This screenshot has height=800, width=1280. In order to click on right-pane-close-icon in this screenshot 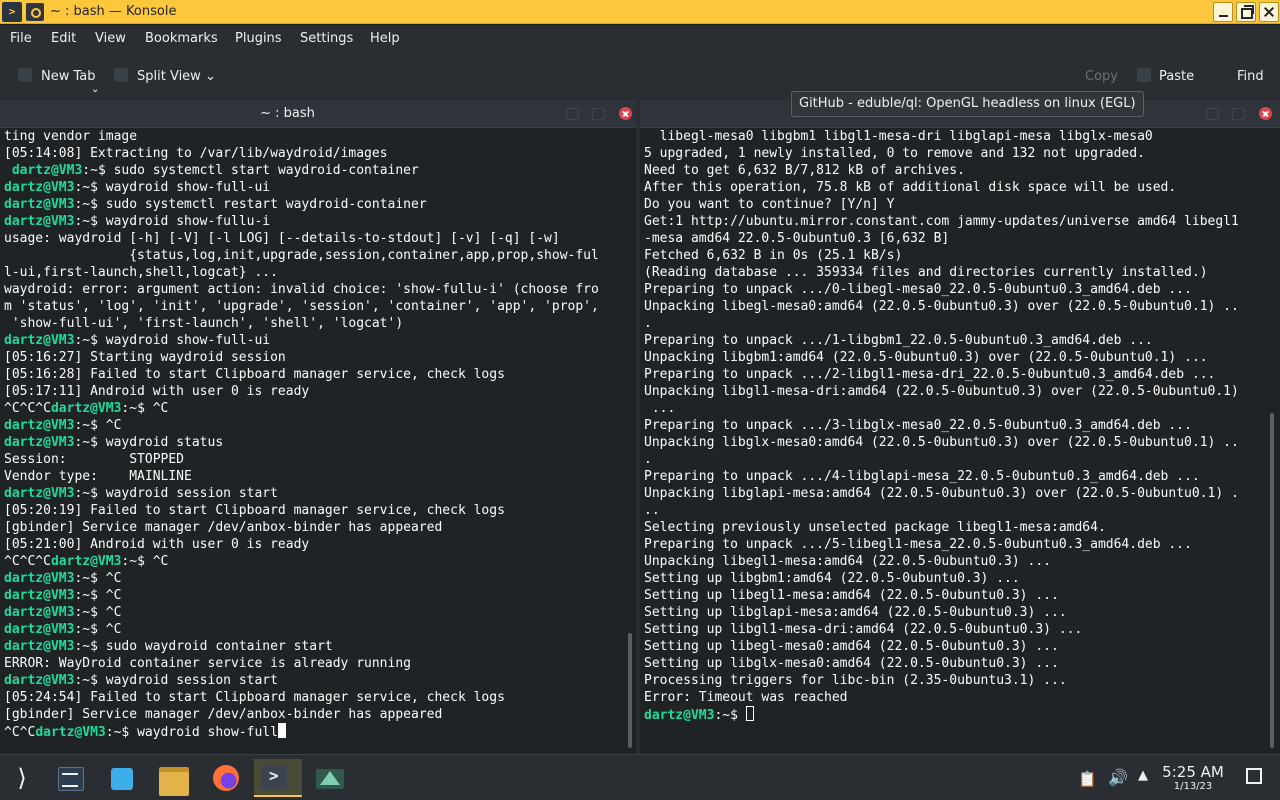, I will do `click(1265, 113)`.